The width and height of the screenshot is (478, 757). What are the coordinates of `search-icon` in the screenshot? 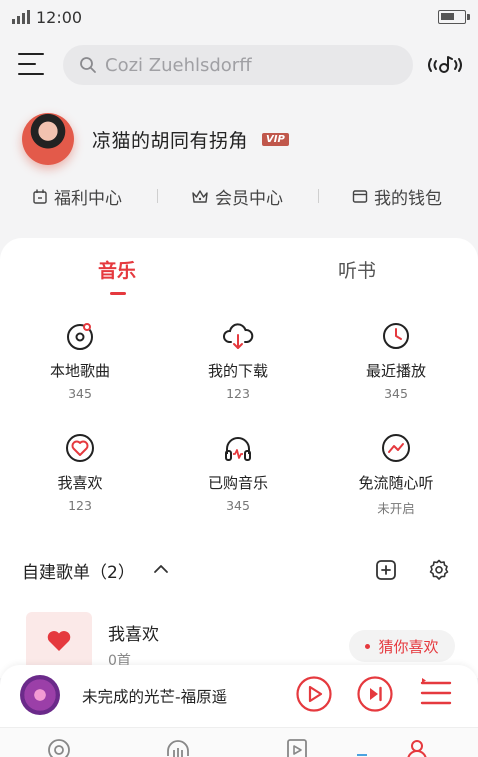 It's located at (88, 65).